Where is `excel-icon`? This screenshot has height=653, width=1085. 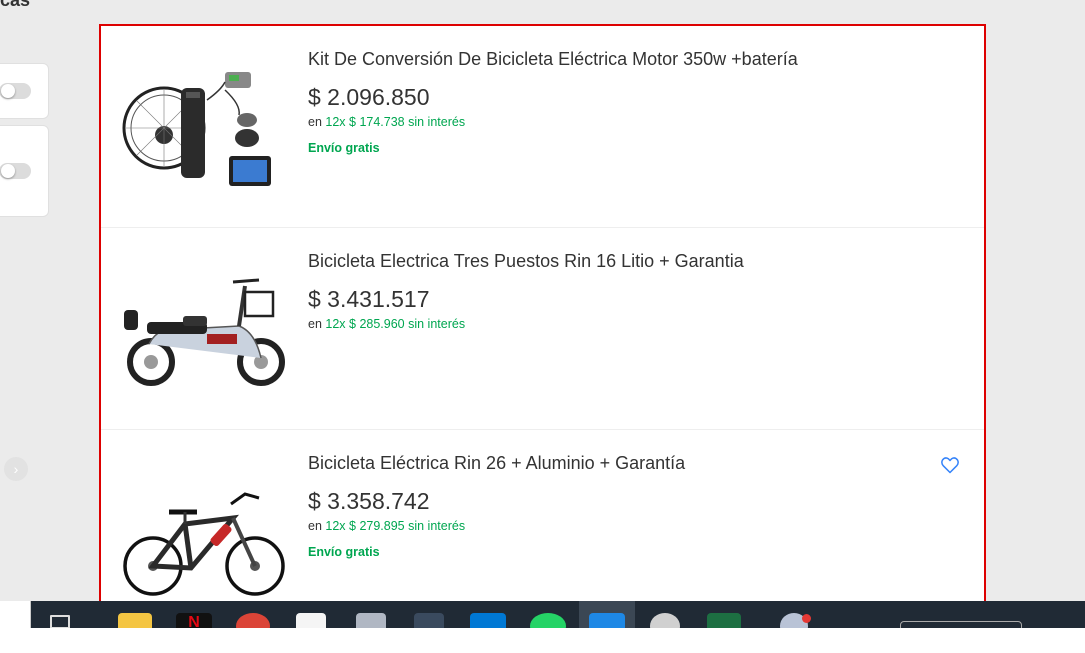 excel-icon is located at coordinates (724, 620).